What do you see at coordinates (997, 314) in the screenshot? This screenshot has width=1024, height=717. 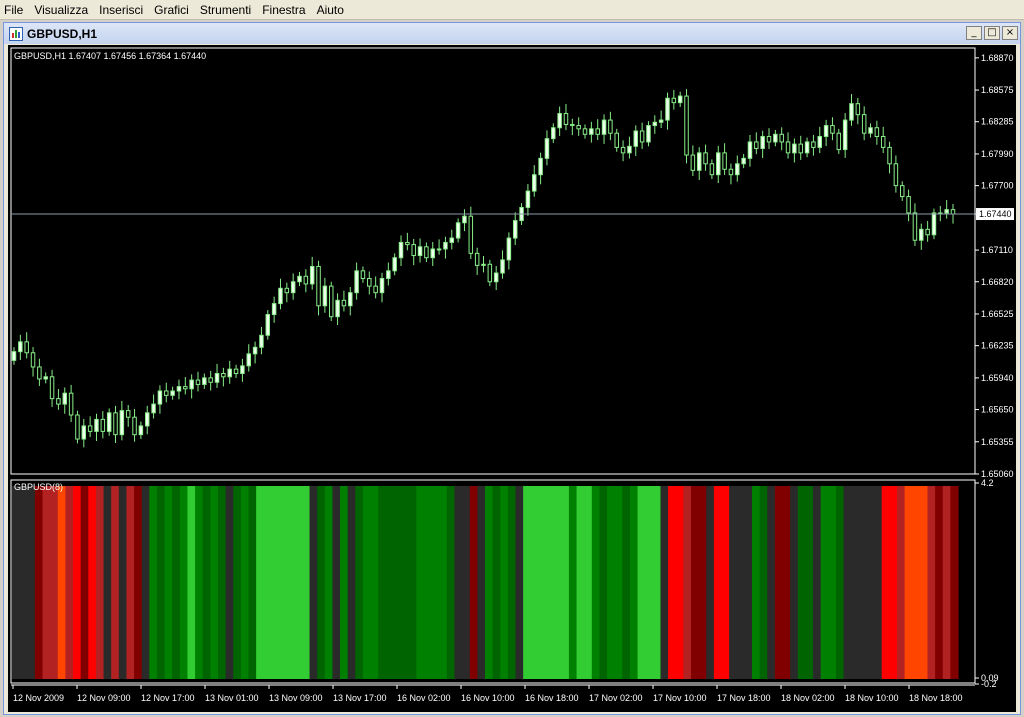 I see `y-tick-label: 1.66525` at bounding box center [997, 314].